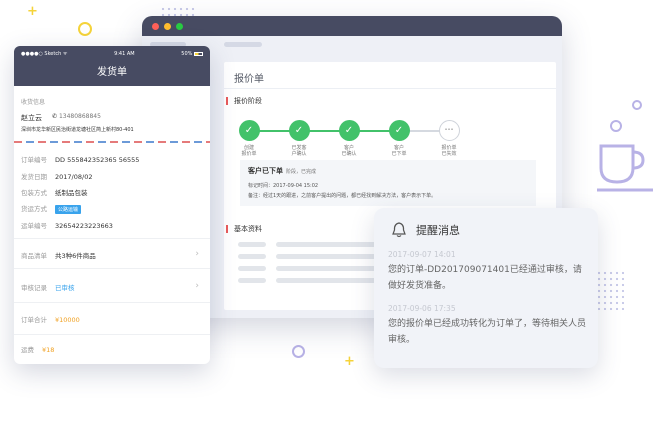 This screenshot has height=427, width=657. I want to click on window-titlebar, so click(352, 26).